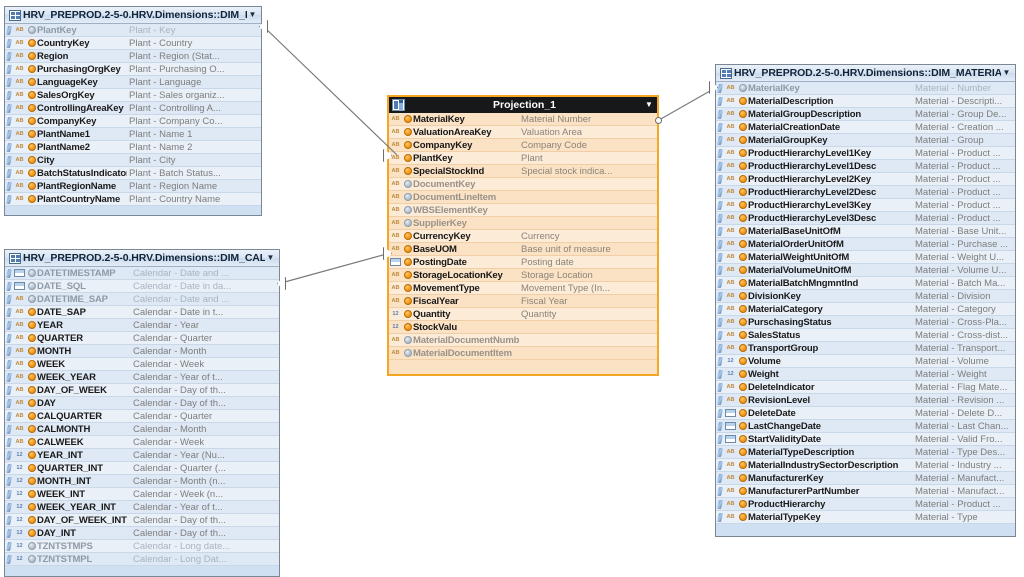 The image size is (1024, 577). Describe the element at coordinates (142, 416) in the screenshot. I see `table-row: AB CALQUARTER Calendar - Quarter` at that location.